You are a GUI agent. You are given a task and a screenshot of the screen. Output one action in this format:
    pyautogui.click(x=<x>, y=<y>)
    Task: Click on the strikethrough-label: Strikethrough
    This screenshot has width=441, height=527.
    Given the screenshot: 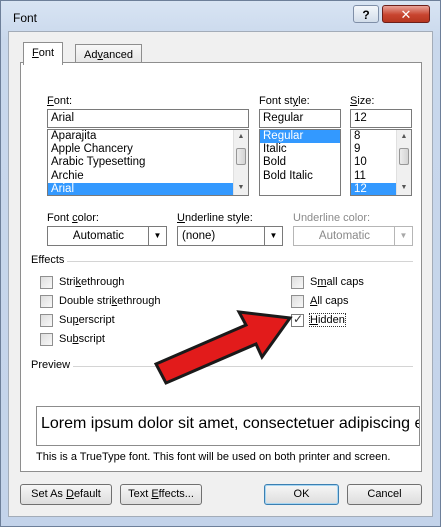 What is the action you would take?
    pyautogui.click(x=91, y=282)
    